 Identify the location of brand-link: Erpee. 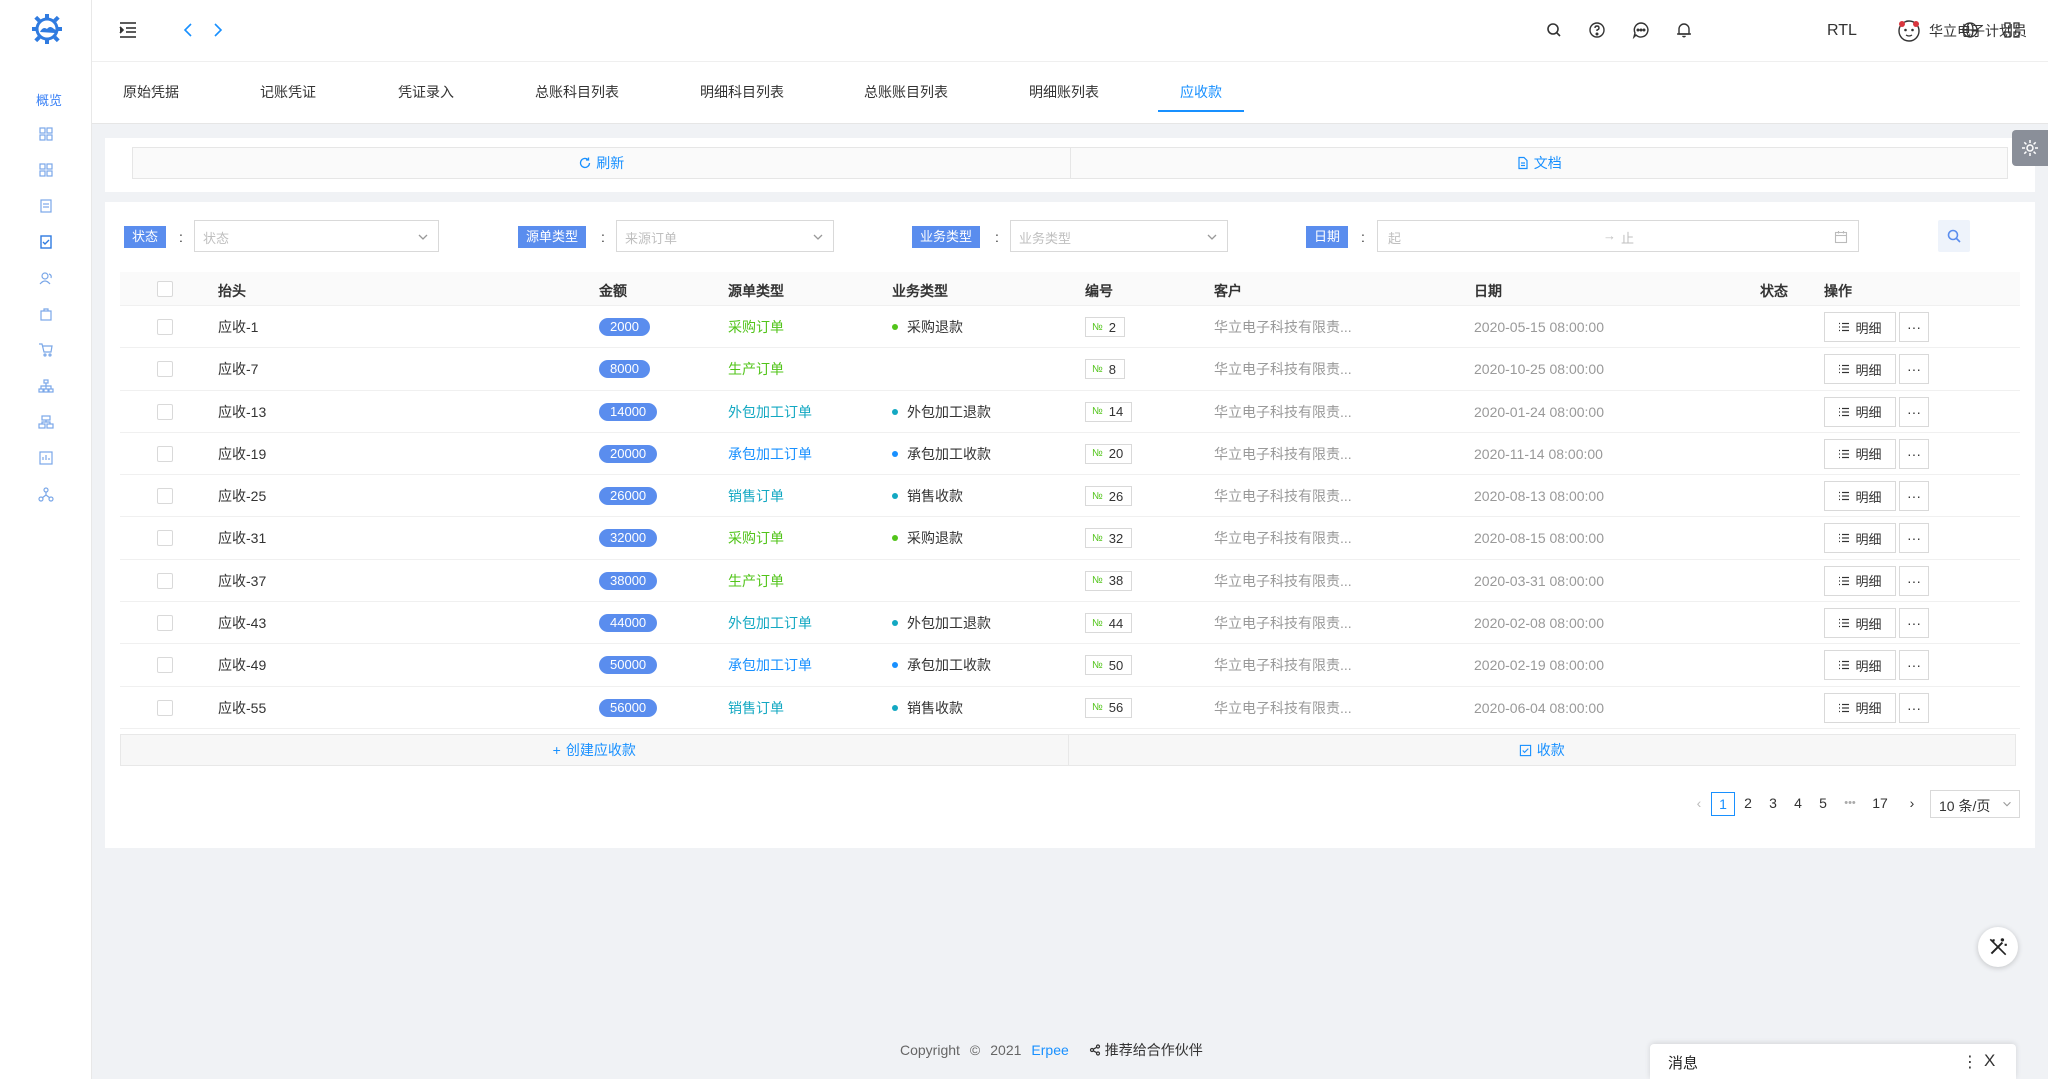
(1049, 1050).